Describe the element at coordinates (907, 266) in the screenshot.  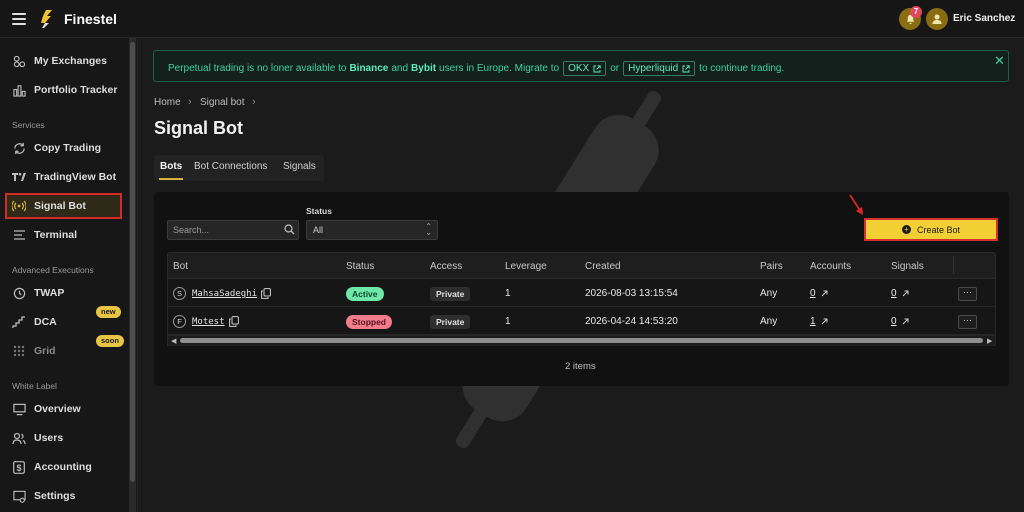
I see `column-header-signals: Signals` at that location.